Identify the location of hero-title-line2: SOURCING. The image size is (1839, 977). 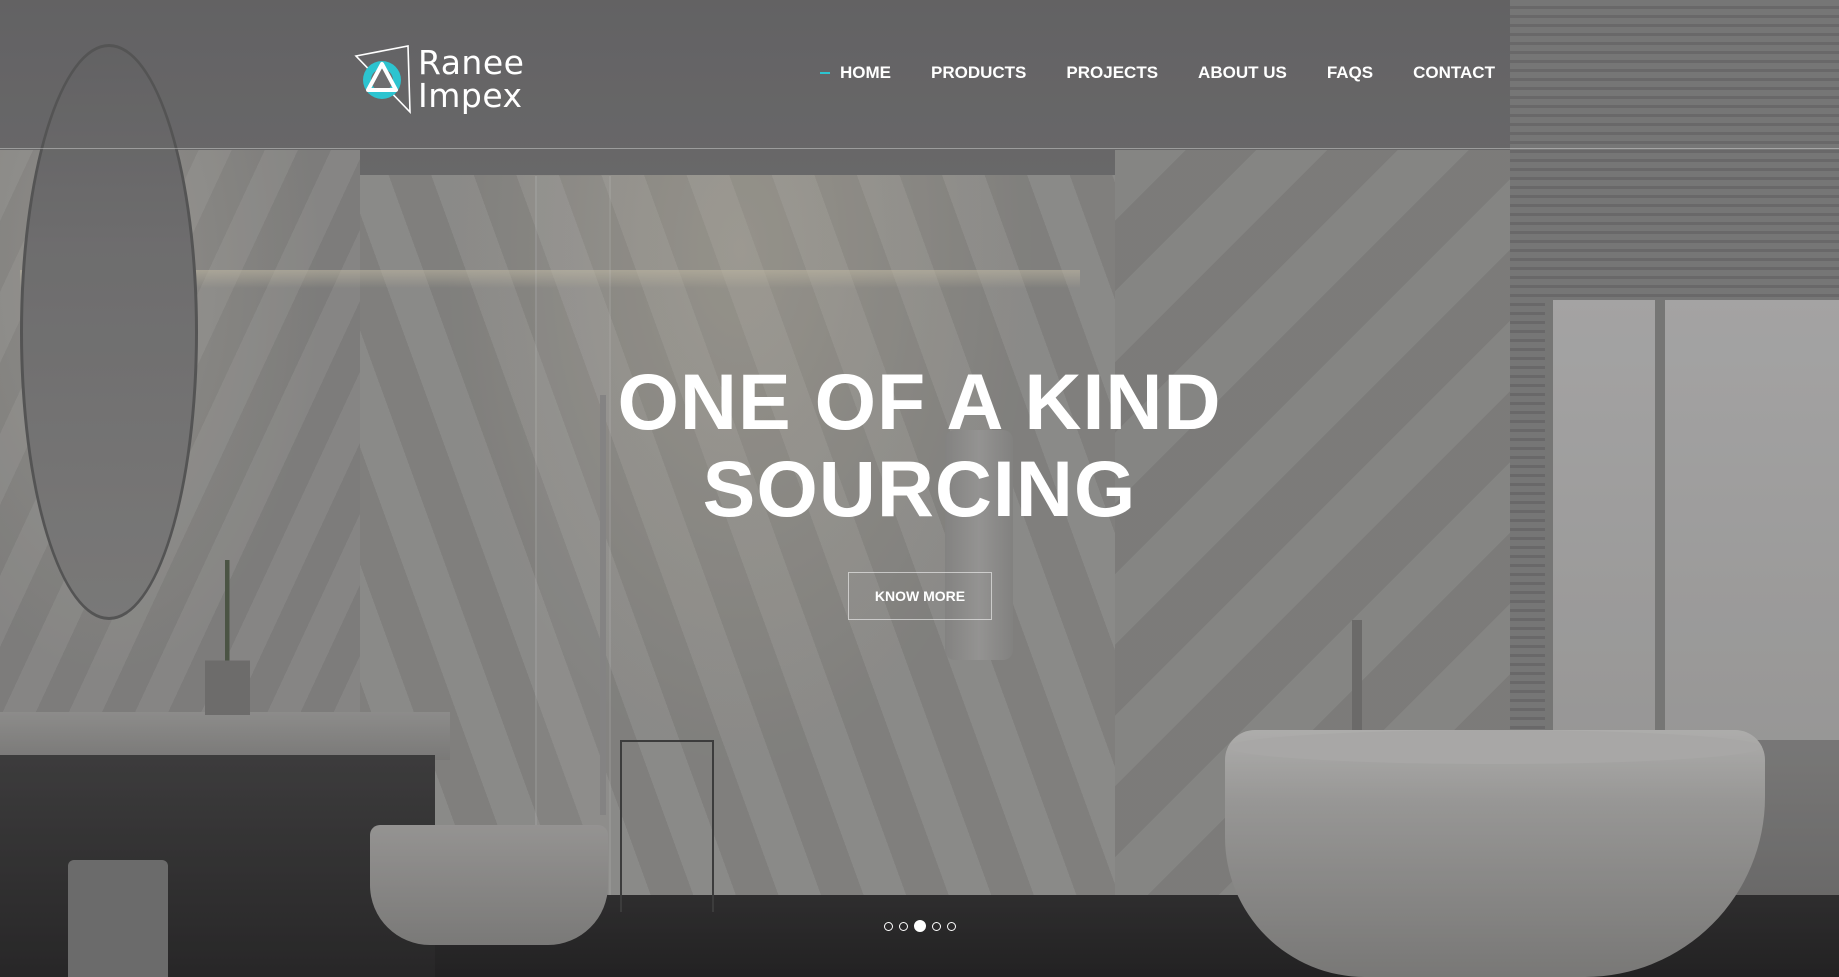
(919, 488).